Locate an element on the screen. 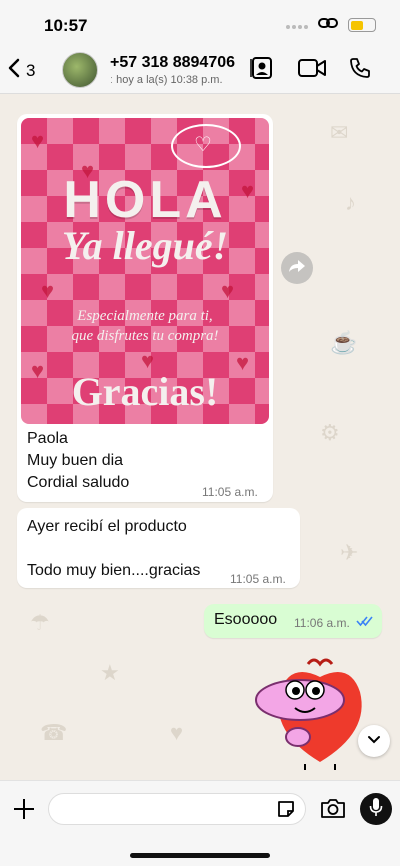  chevron-left-icon is located at coordinates (14, 70).